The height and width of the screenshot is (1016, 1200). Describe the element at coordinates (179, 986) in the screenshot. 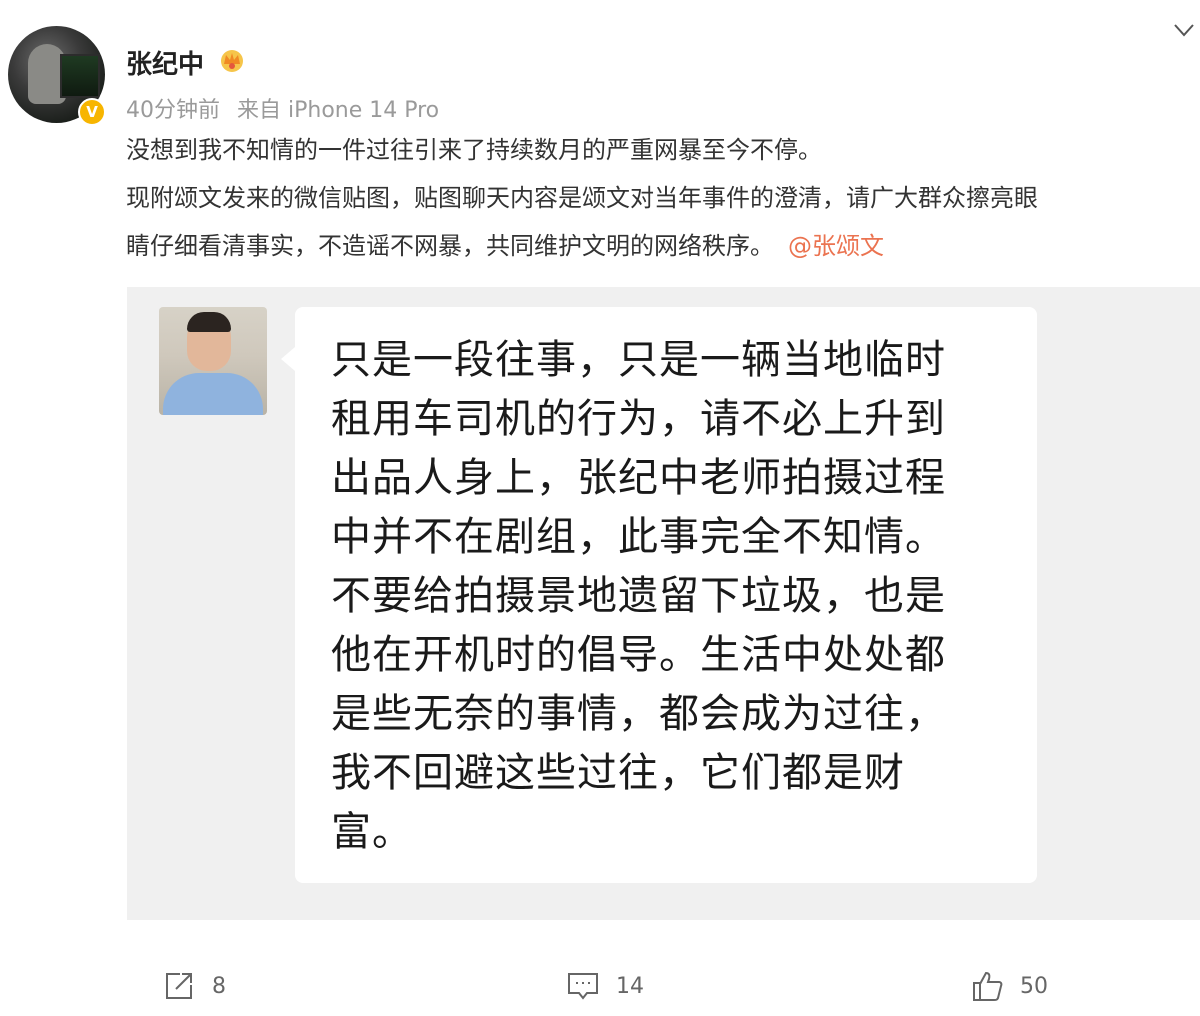

I see `share-icon` at that location.